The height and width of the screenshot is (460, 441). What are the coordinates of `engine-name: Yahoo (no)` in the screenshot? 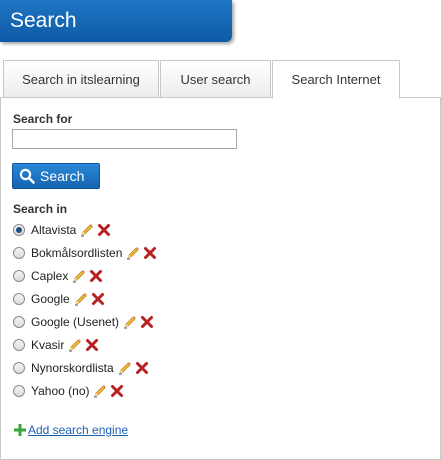 It's located at (60, 391).